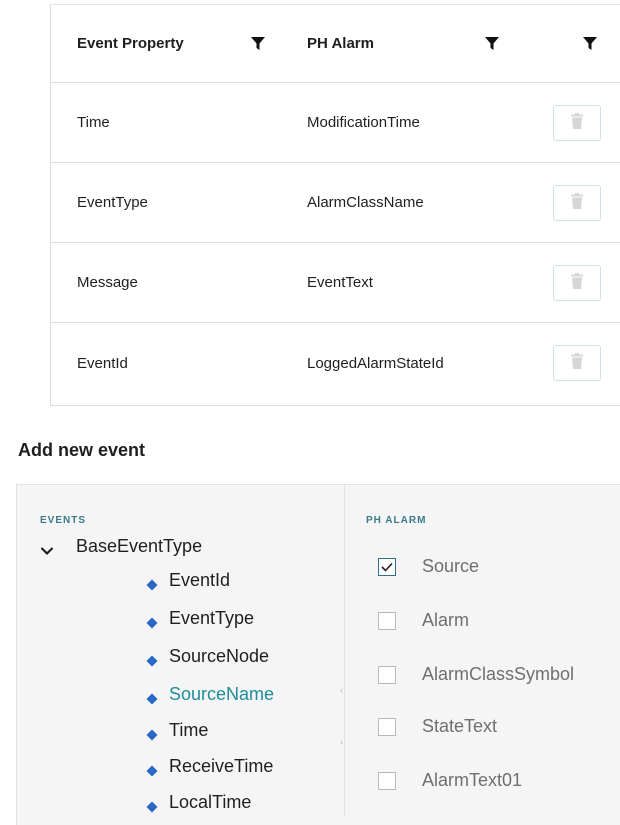  Describe the element at coordinates (221, 766) in the screenshot. I see `tree-item-label: ReceiveTime` at that location.